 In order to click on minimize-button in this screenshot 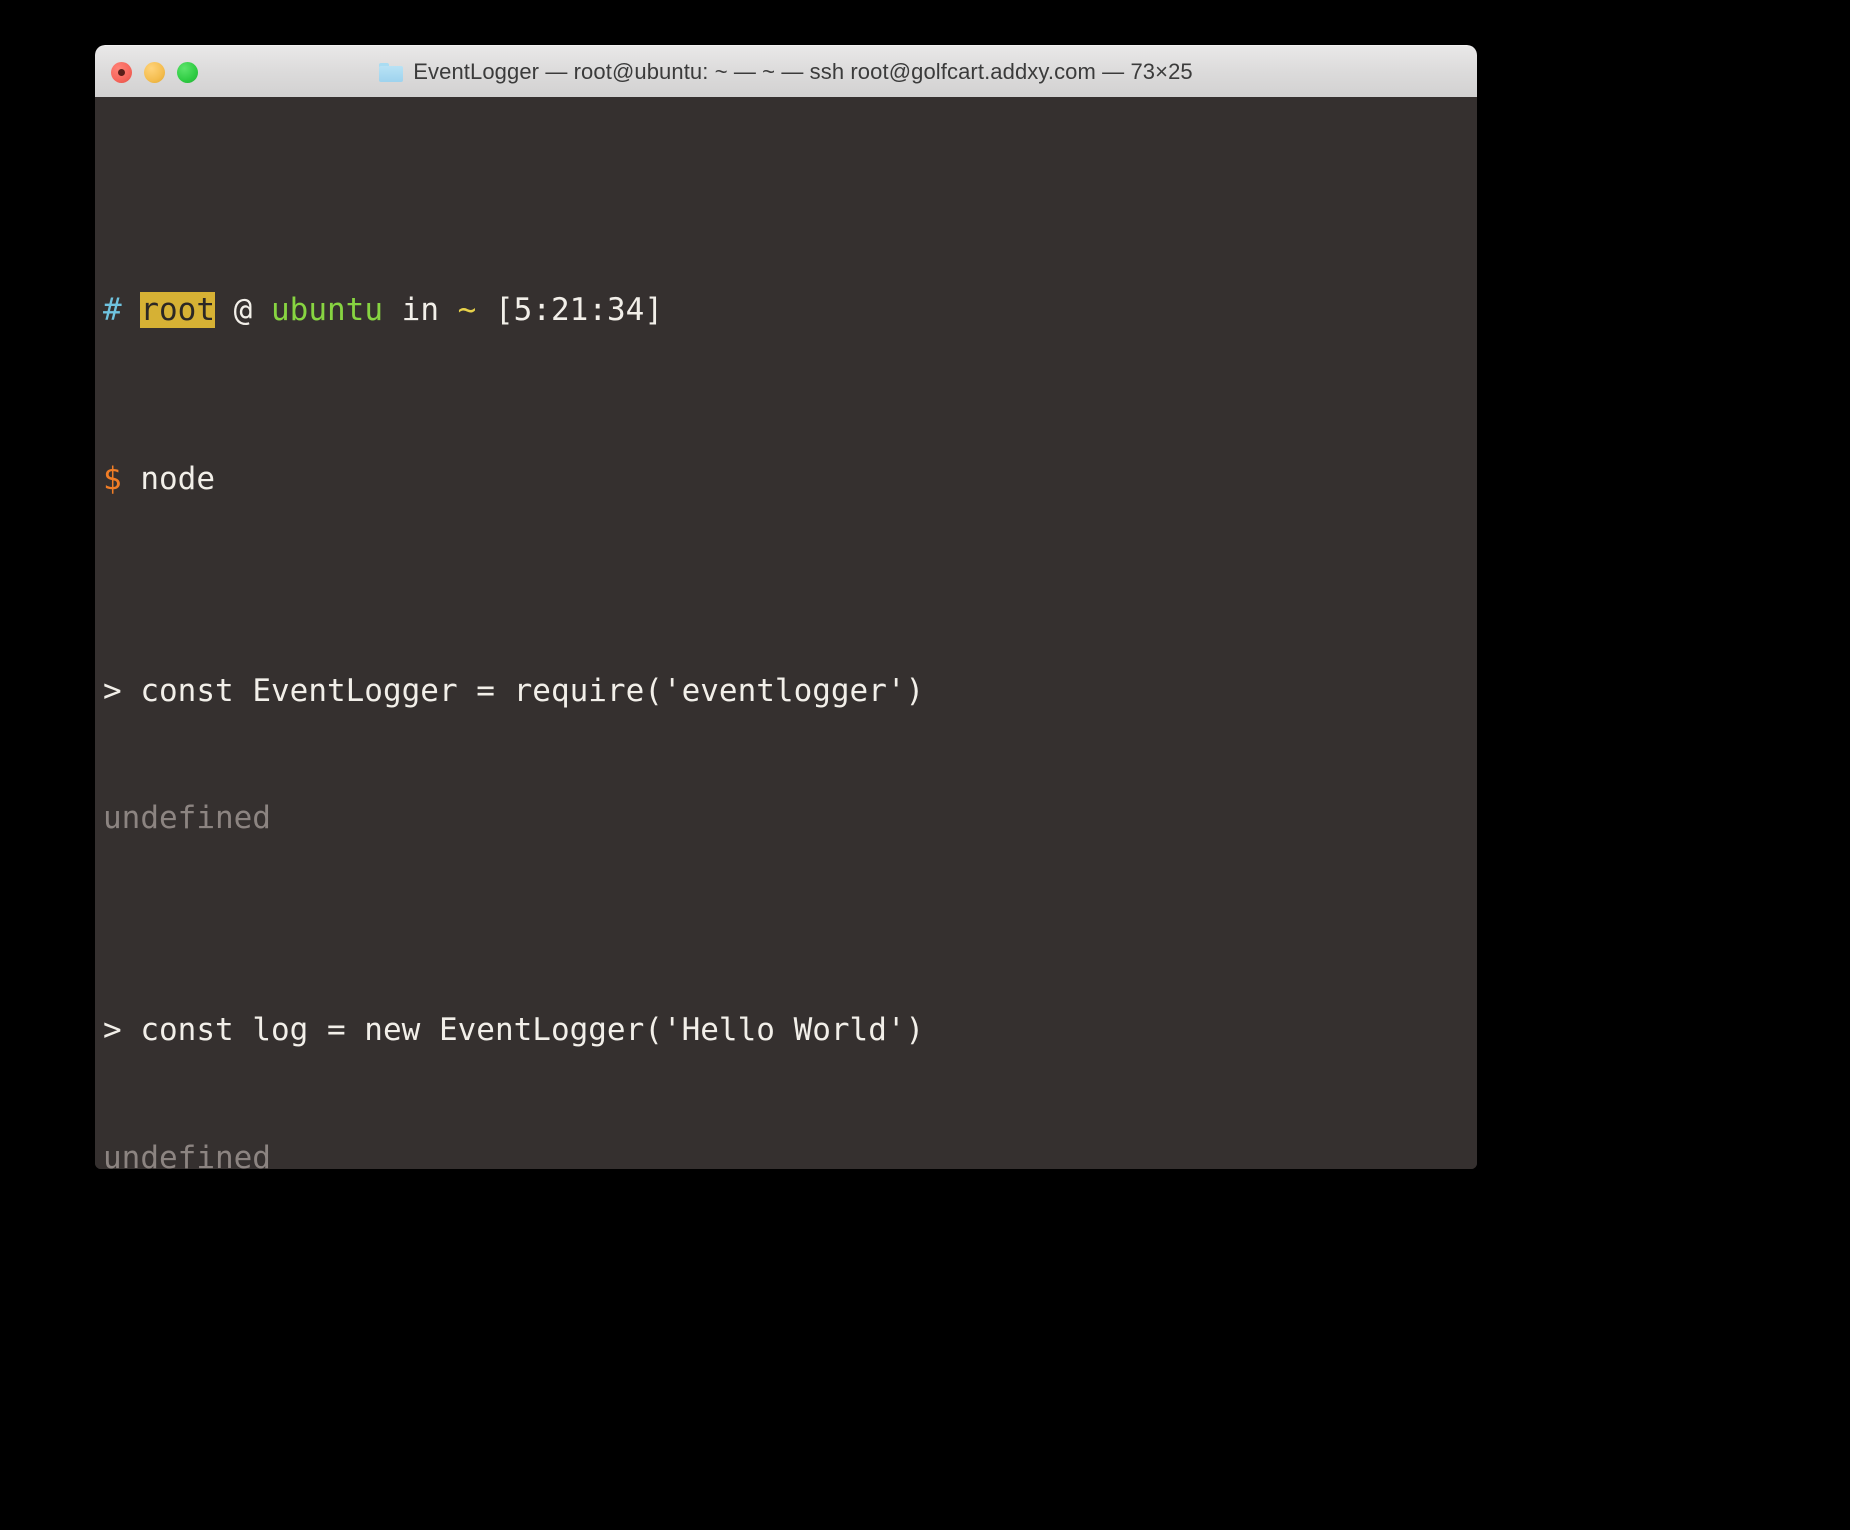, I will do `click(154, 72)`.